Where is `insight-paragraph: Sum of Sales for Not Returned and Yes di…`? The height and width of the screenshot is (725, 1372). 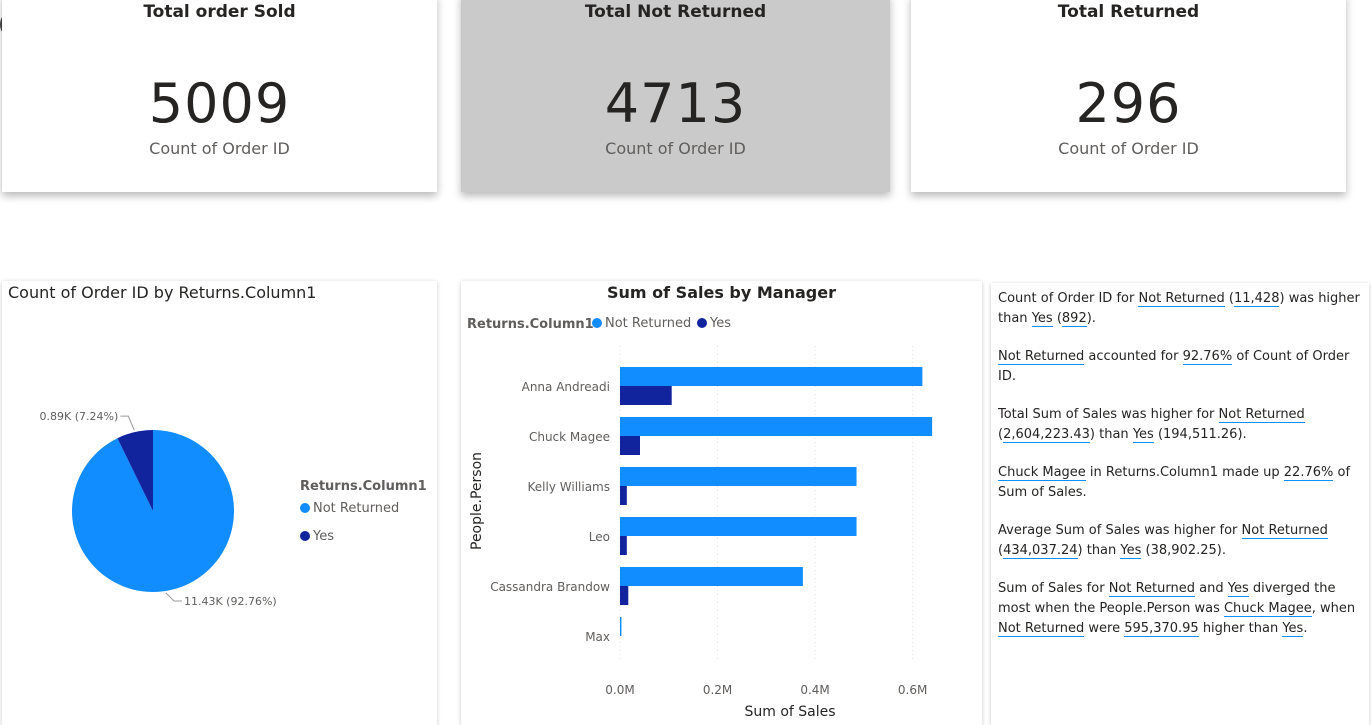 insight-paragraph: Sum of Sales for Not Returned and Yes di… is located at coordinates (1177, 609).